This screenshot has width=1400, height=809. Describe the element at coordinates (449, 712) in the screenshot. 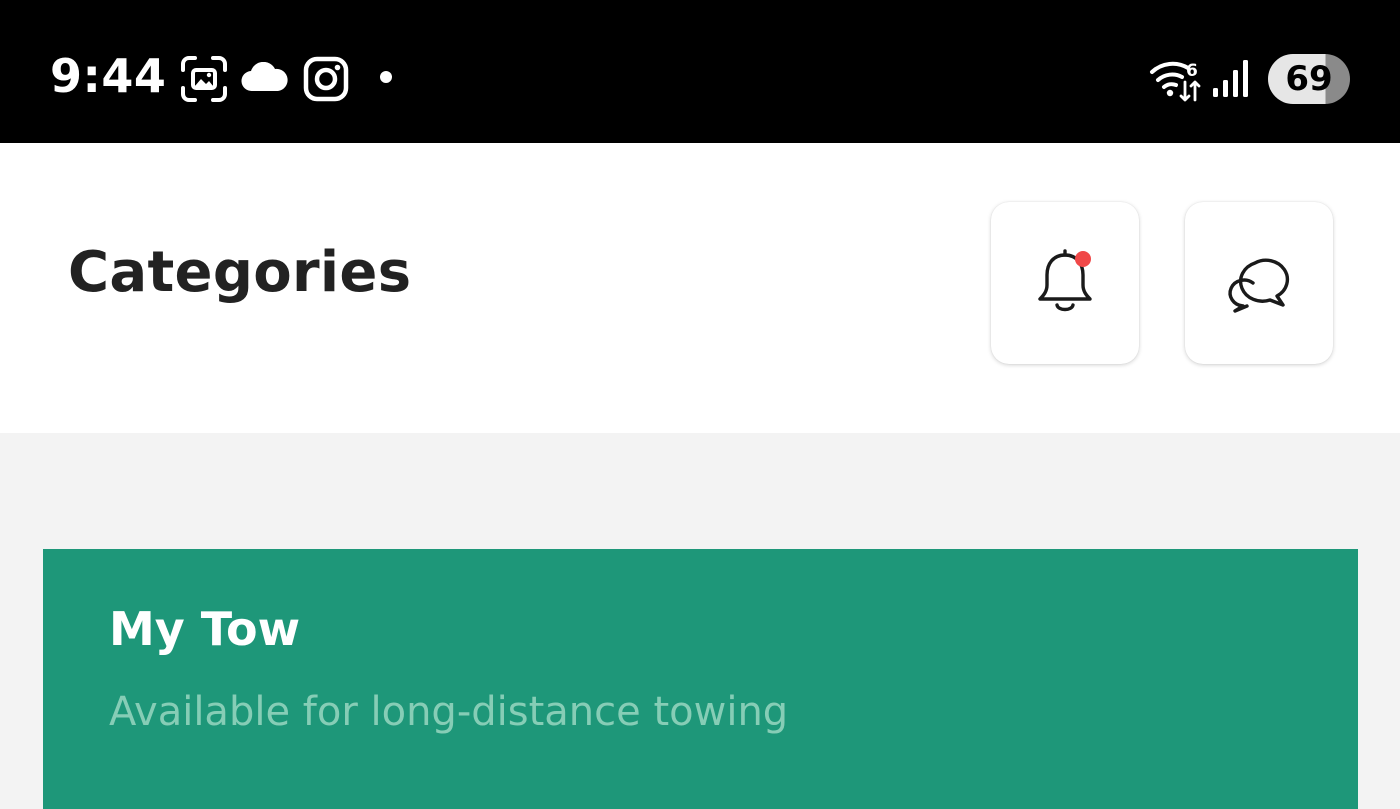

I see `category-subtitle: Available for long-distance towing` at that location.